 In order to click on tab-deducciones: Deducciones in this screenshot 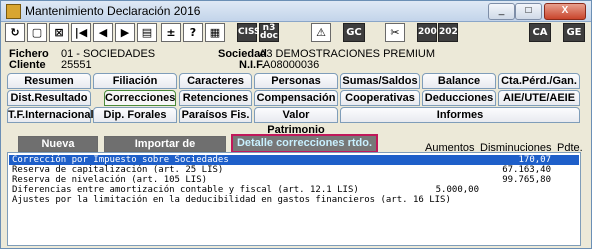, I will do `click(459, 98)`.